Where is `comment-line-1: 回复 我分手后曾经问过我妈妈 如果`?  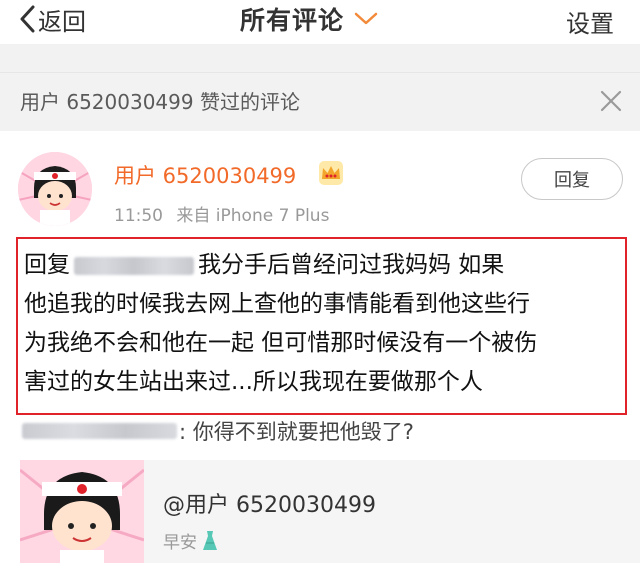 comment-line-1: 回复 我分手后曾经问过我妈妈 如果 is located at coordinates (264, 262).